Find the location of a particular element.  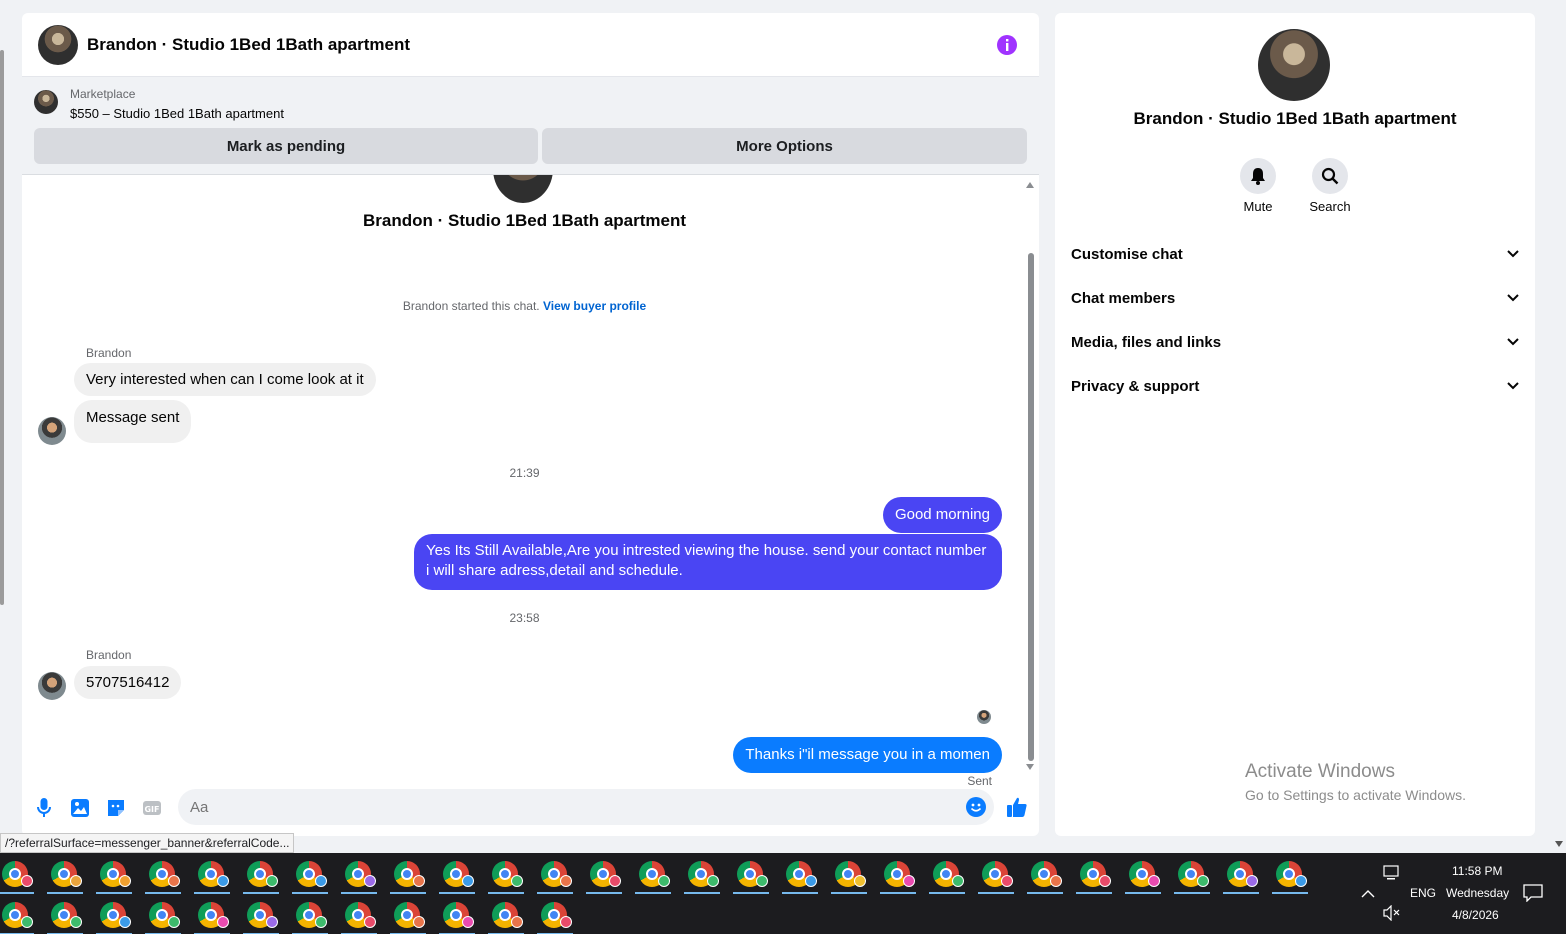

mute-button is located at coordinates (1258, 176).